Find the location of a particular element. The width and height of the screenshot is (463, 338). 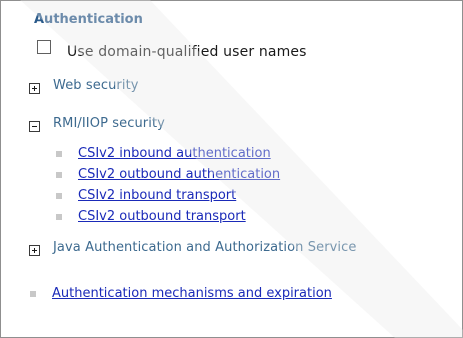

domain-qualified-names-label: Use domain-qualified user names is located at coordinates (187, 52).